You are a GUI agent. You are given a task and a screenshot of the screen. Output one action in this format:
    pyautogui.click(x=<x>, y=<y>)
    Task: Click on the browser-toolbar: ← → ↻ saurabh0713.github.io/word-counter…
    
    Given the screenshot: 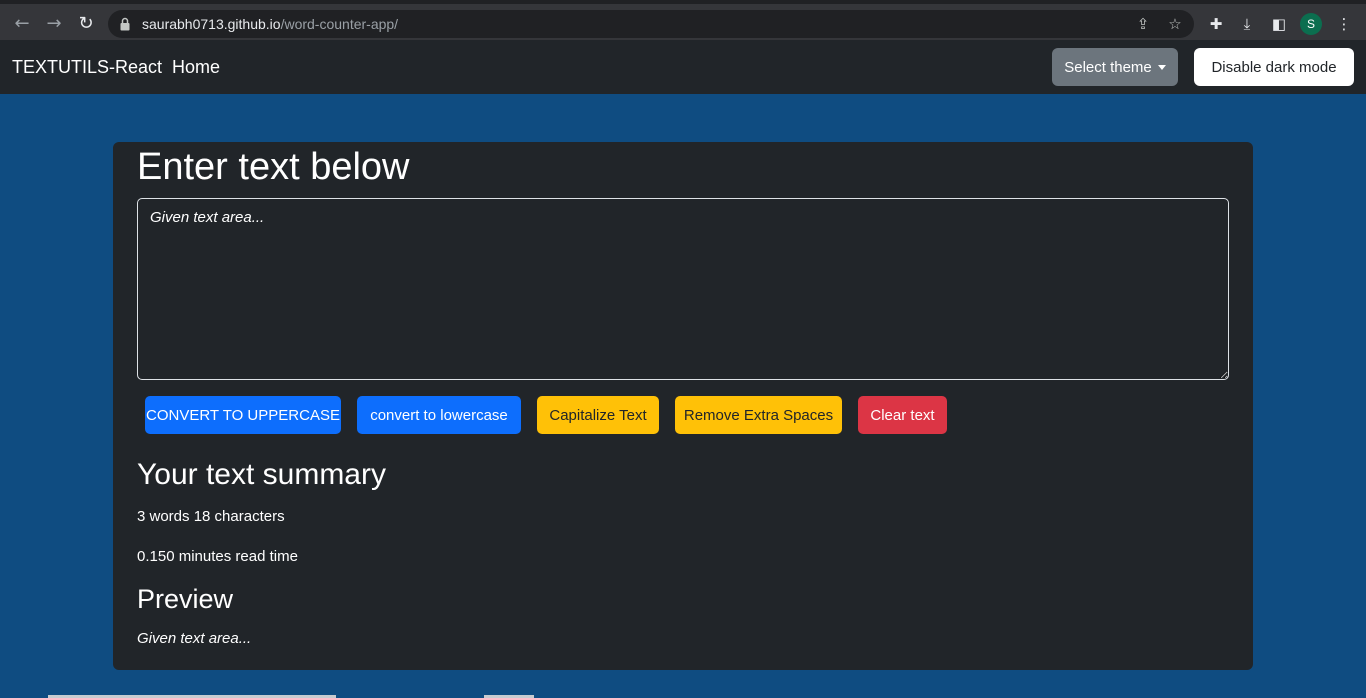 What is the action you would take?
    pyautogui.click(x=683, y=20)
    